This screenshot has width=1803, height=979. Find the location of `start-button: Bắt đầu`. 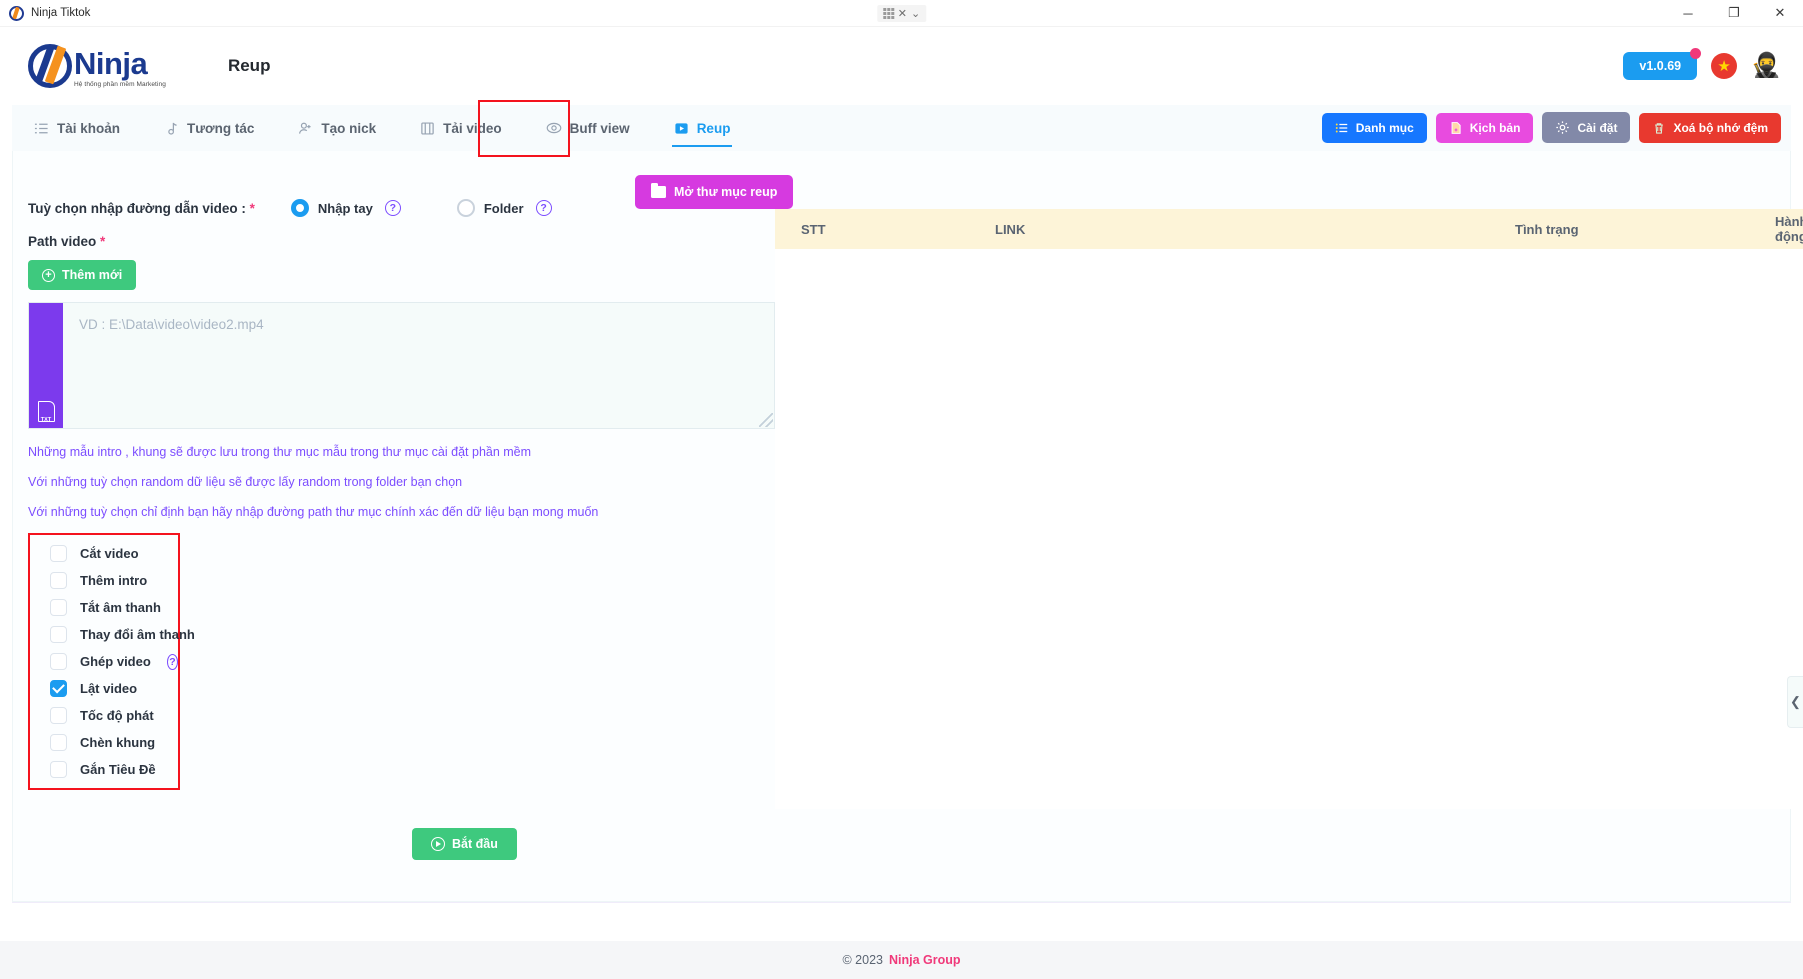

start-button: Bắt đầu is located at coordinates (464, 844).